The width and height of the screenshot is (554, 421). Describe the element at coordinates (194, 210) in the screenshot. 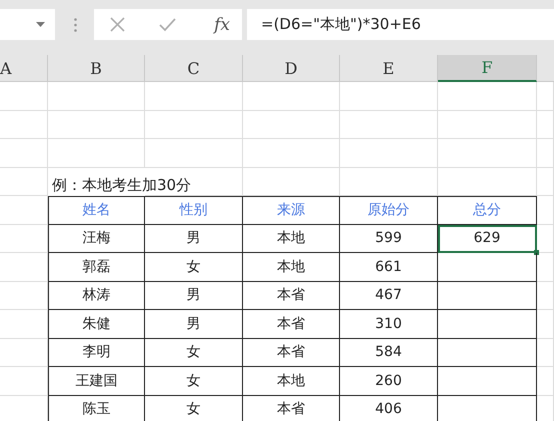

I see `column-heading: 性别` at that location.